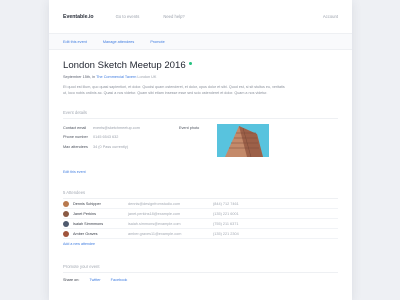 The width and height of the screenshot is (400, 300). I want to click on detail-row: Max attendees 34 (0 Pass currently), so click(200, 147).